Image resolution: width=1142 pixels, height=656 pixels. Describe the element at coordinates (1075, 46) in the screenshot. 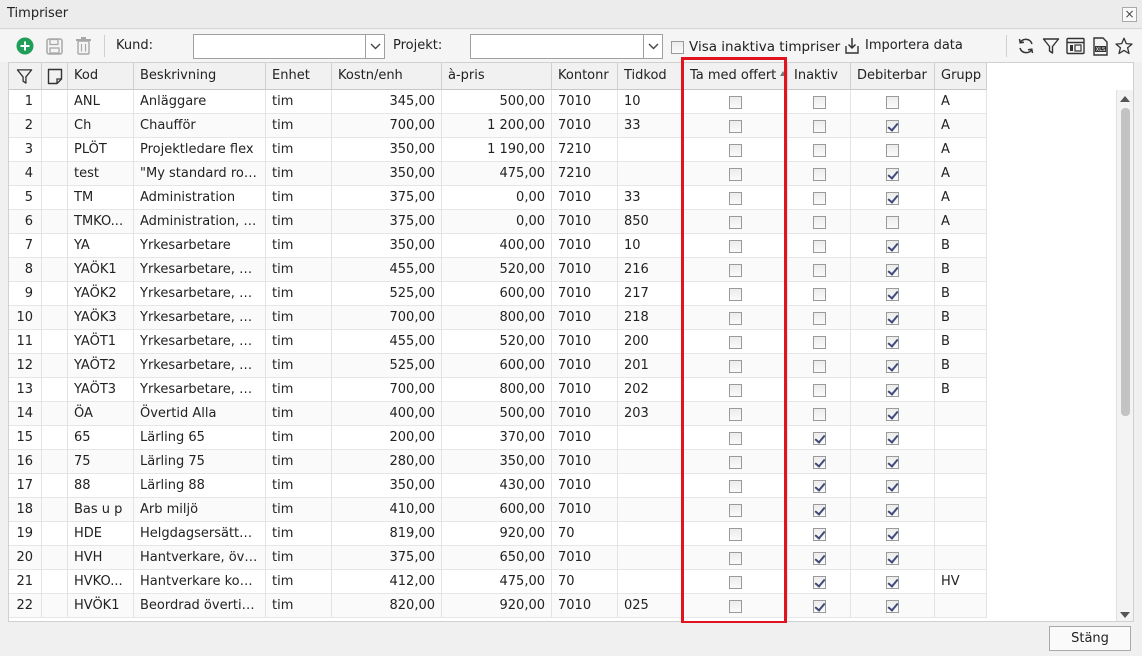

I see `columns-layout-icon` at that location.